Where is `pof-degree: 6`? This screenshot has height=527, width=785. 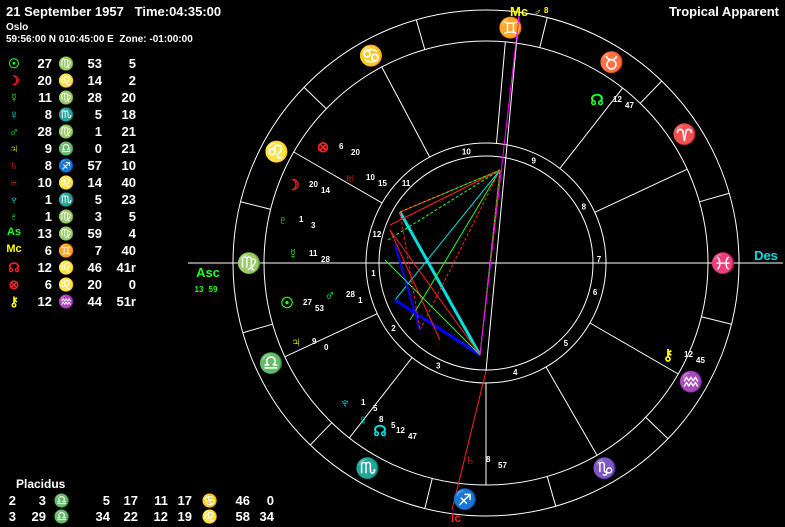
pof-degree: 6 is located at coordinates (341, 146).